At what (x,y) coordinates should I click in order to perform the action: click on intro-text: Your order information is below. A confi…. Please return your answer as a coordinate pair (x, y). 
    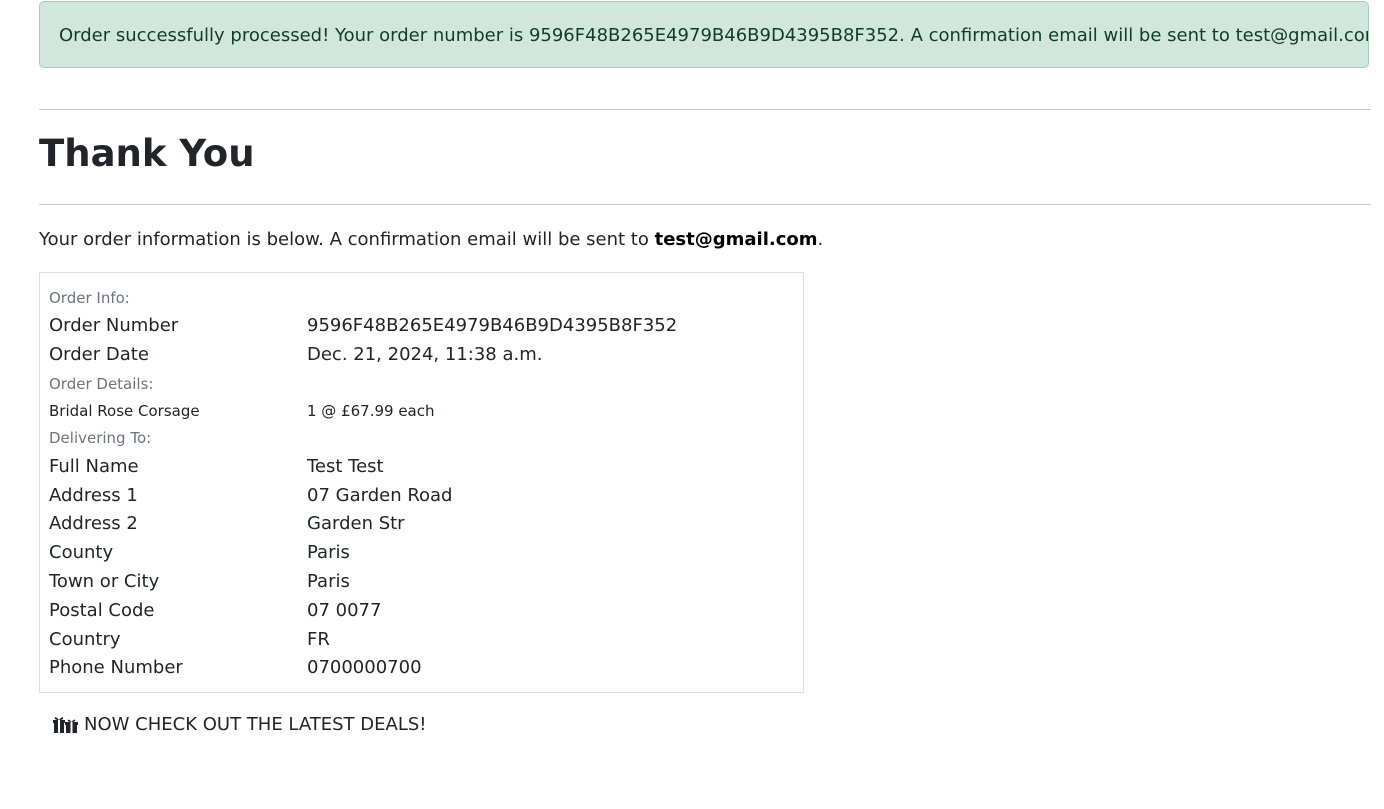
    Looking at the image, I should click on (431, 240).